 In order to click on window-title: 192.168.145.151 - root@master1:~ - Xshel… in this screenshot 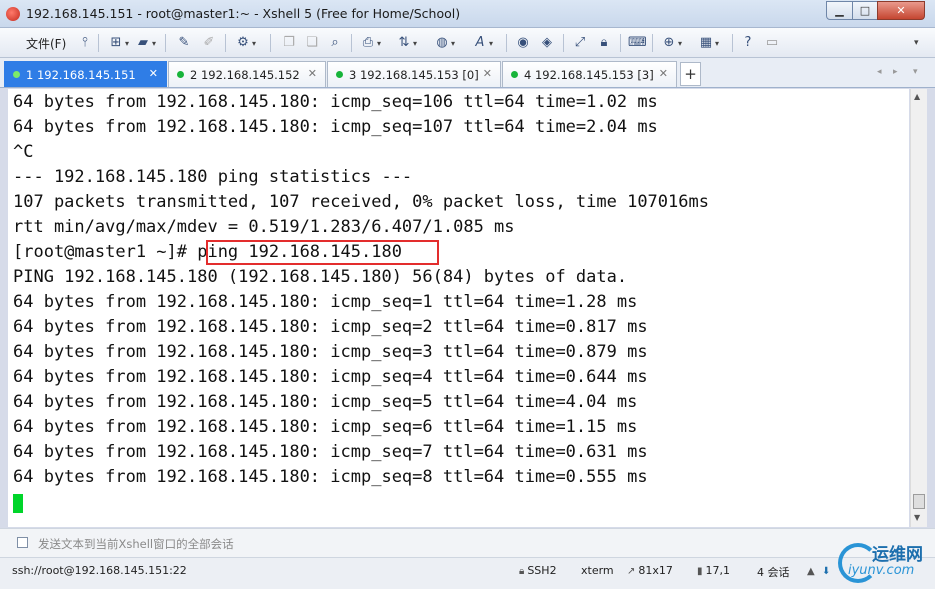, I will do `click(243, 13)`.